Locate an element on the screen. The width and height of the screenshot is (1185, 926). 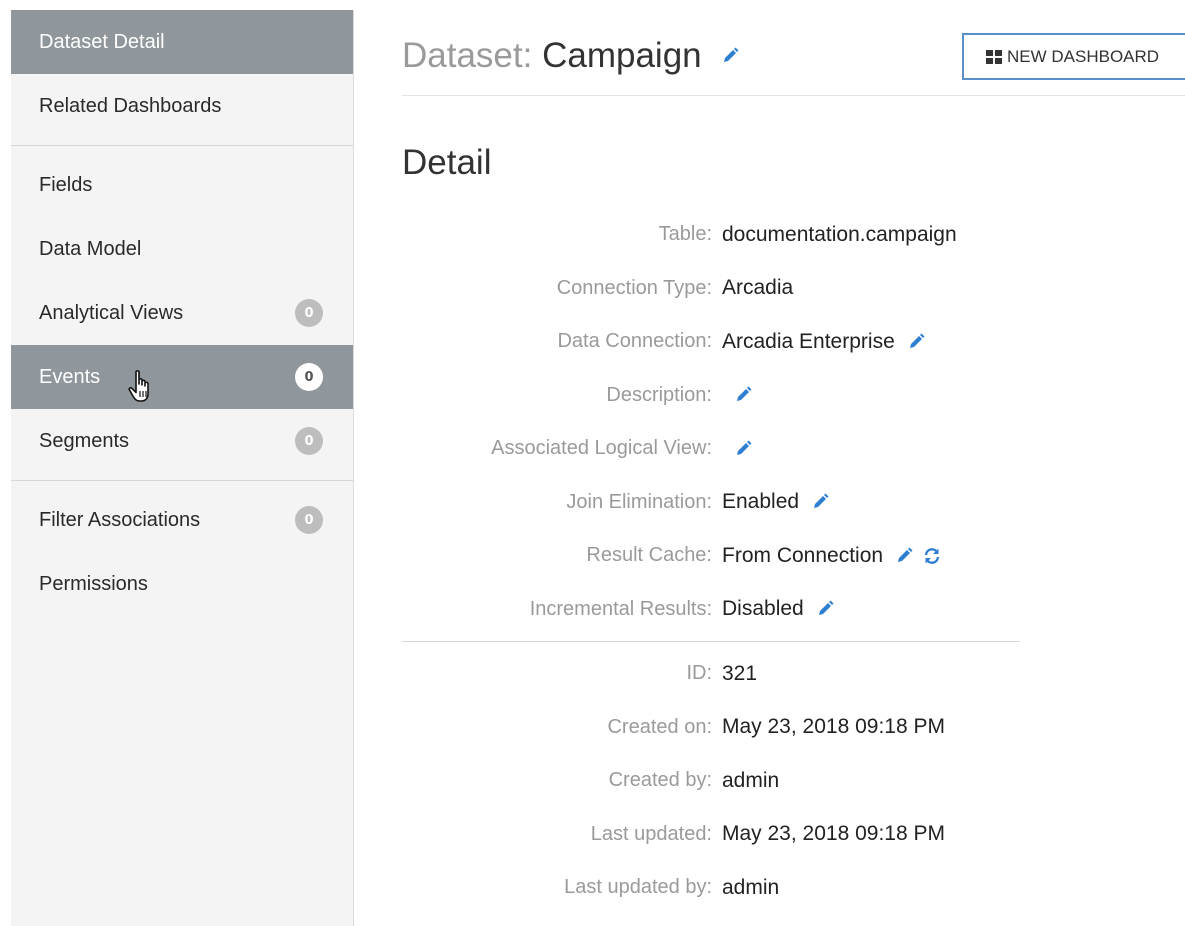
dataset-name: Campaign is located at coordinates (622, 55).